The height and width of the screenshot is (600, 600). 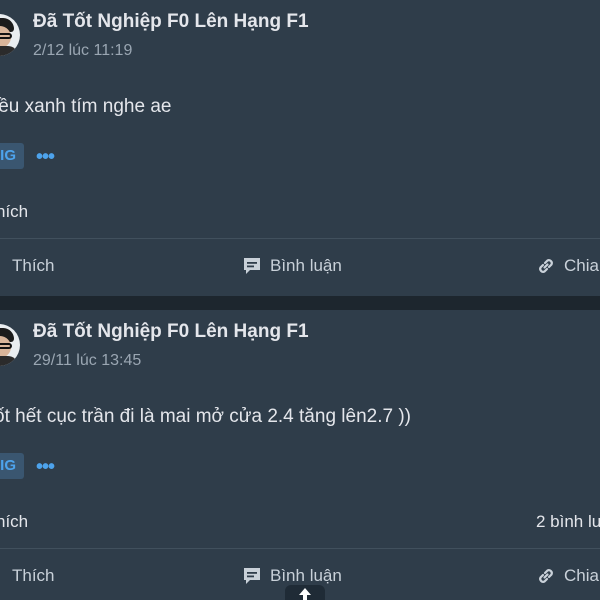 What do you see at coordinates (300, 303) in the screenshot?
I see `post-separator` at bounding box center [300, 303].